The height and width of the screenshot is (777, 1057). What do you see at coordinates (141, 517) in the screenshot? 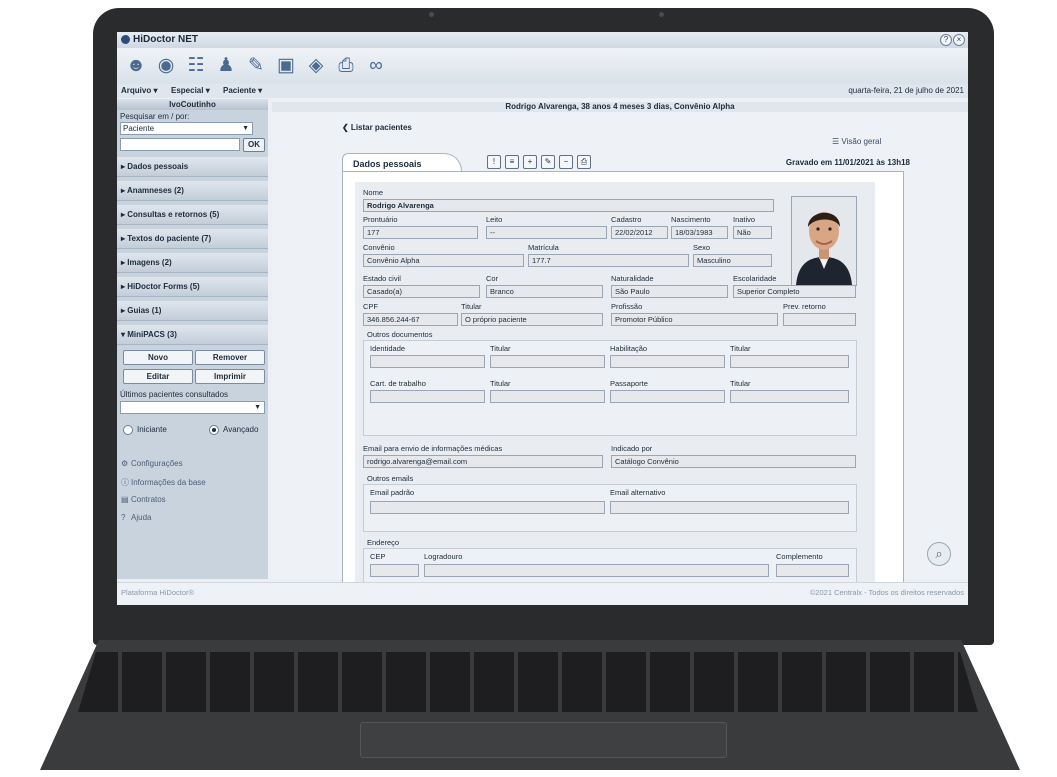
I see `link-label: Ajuda` at bounding box center [141, 517].